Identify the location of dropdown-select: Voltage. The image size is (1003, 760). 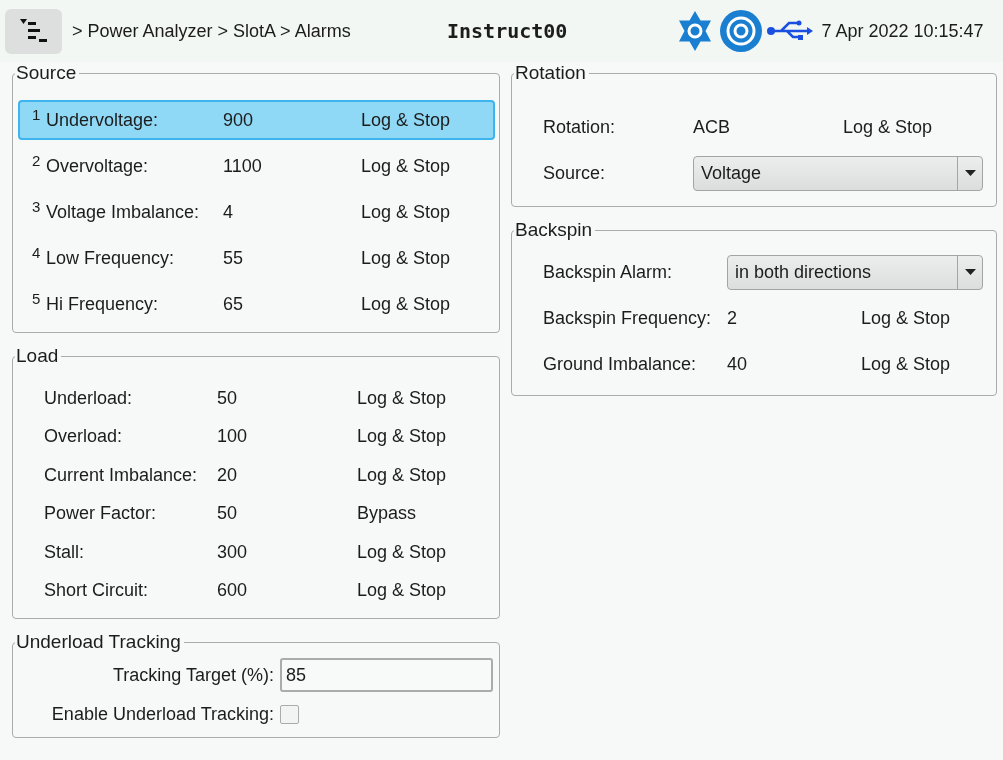
(838, 173).